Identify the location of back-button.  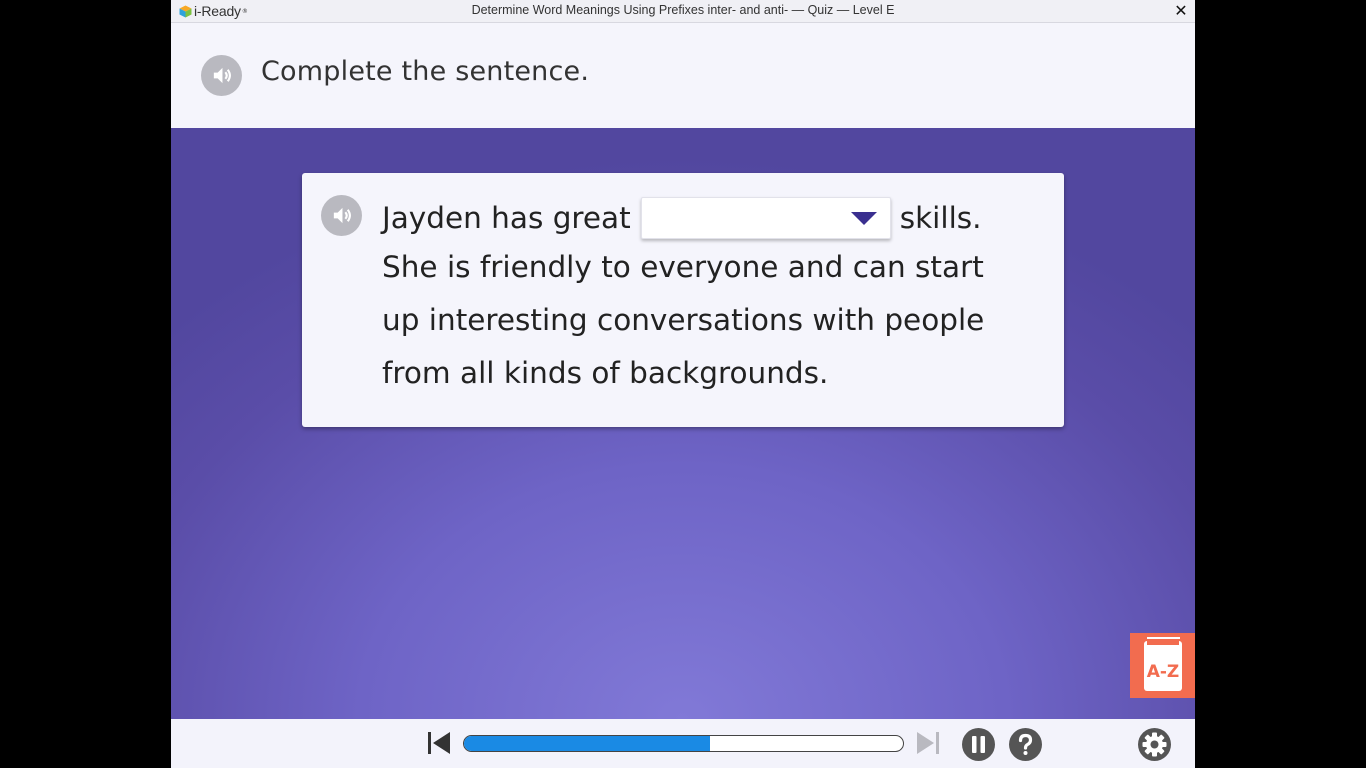
(439, 745).